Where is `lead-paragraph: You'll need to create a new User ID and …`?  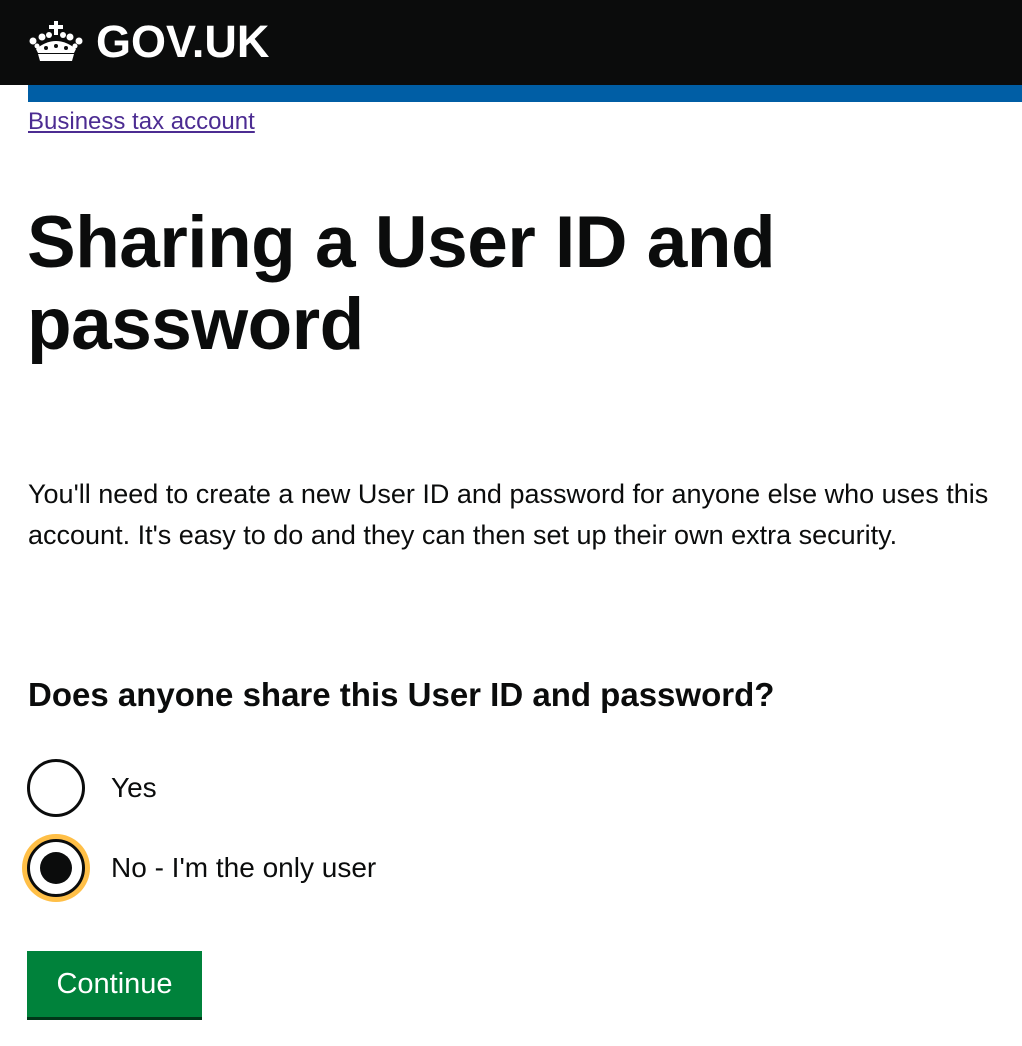 lead-paragraph: You'll need to create a new User ID and … is located at coordinates (508, 514).